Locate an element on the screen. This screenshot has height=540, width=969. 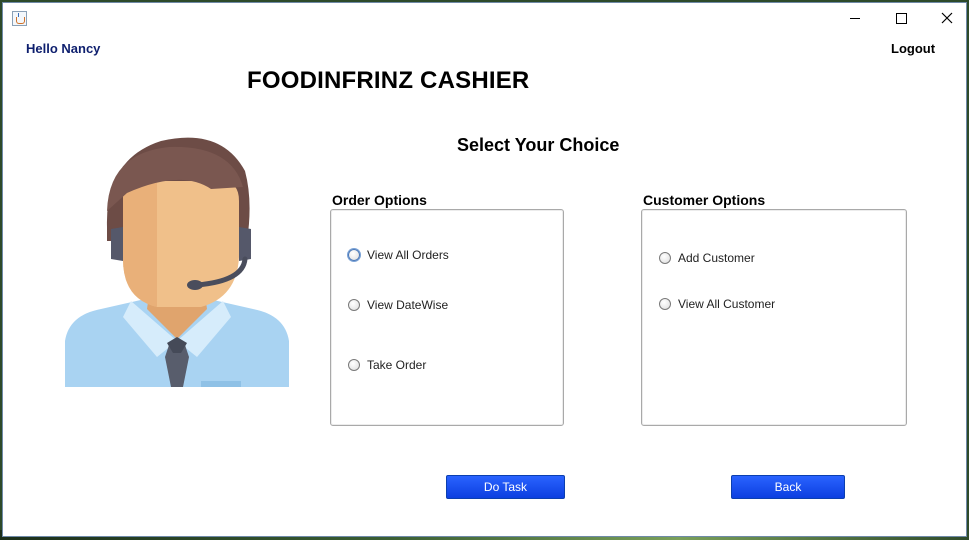
minimize-button is located at coordinates (855, 18).